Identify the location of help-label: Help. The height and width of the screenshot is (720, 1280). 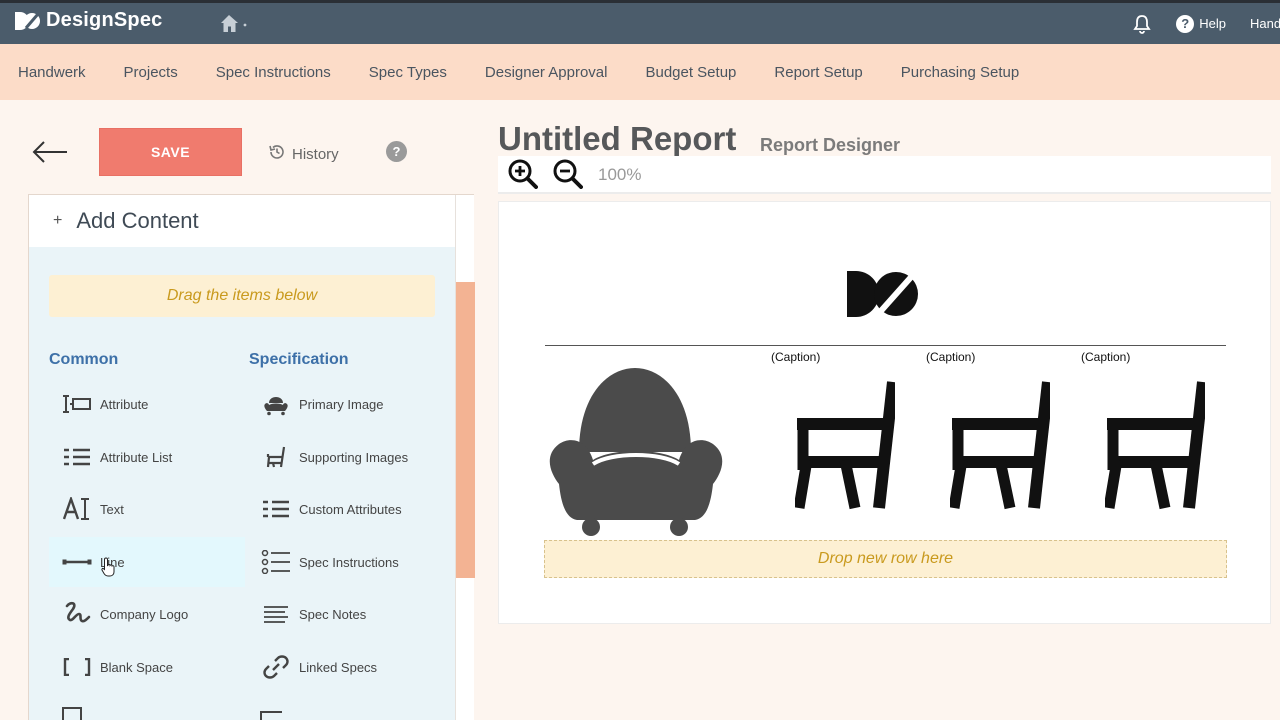
(1212, 23).